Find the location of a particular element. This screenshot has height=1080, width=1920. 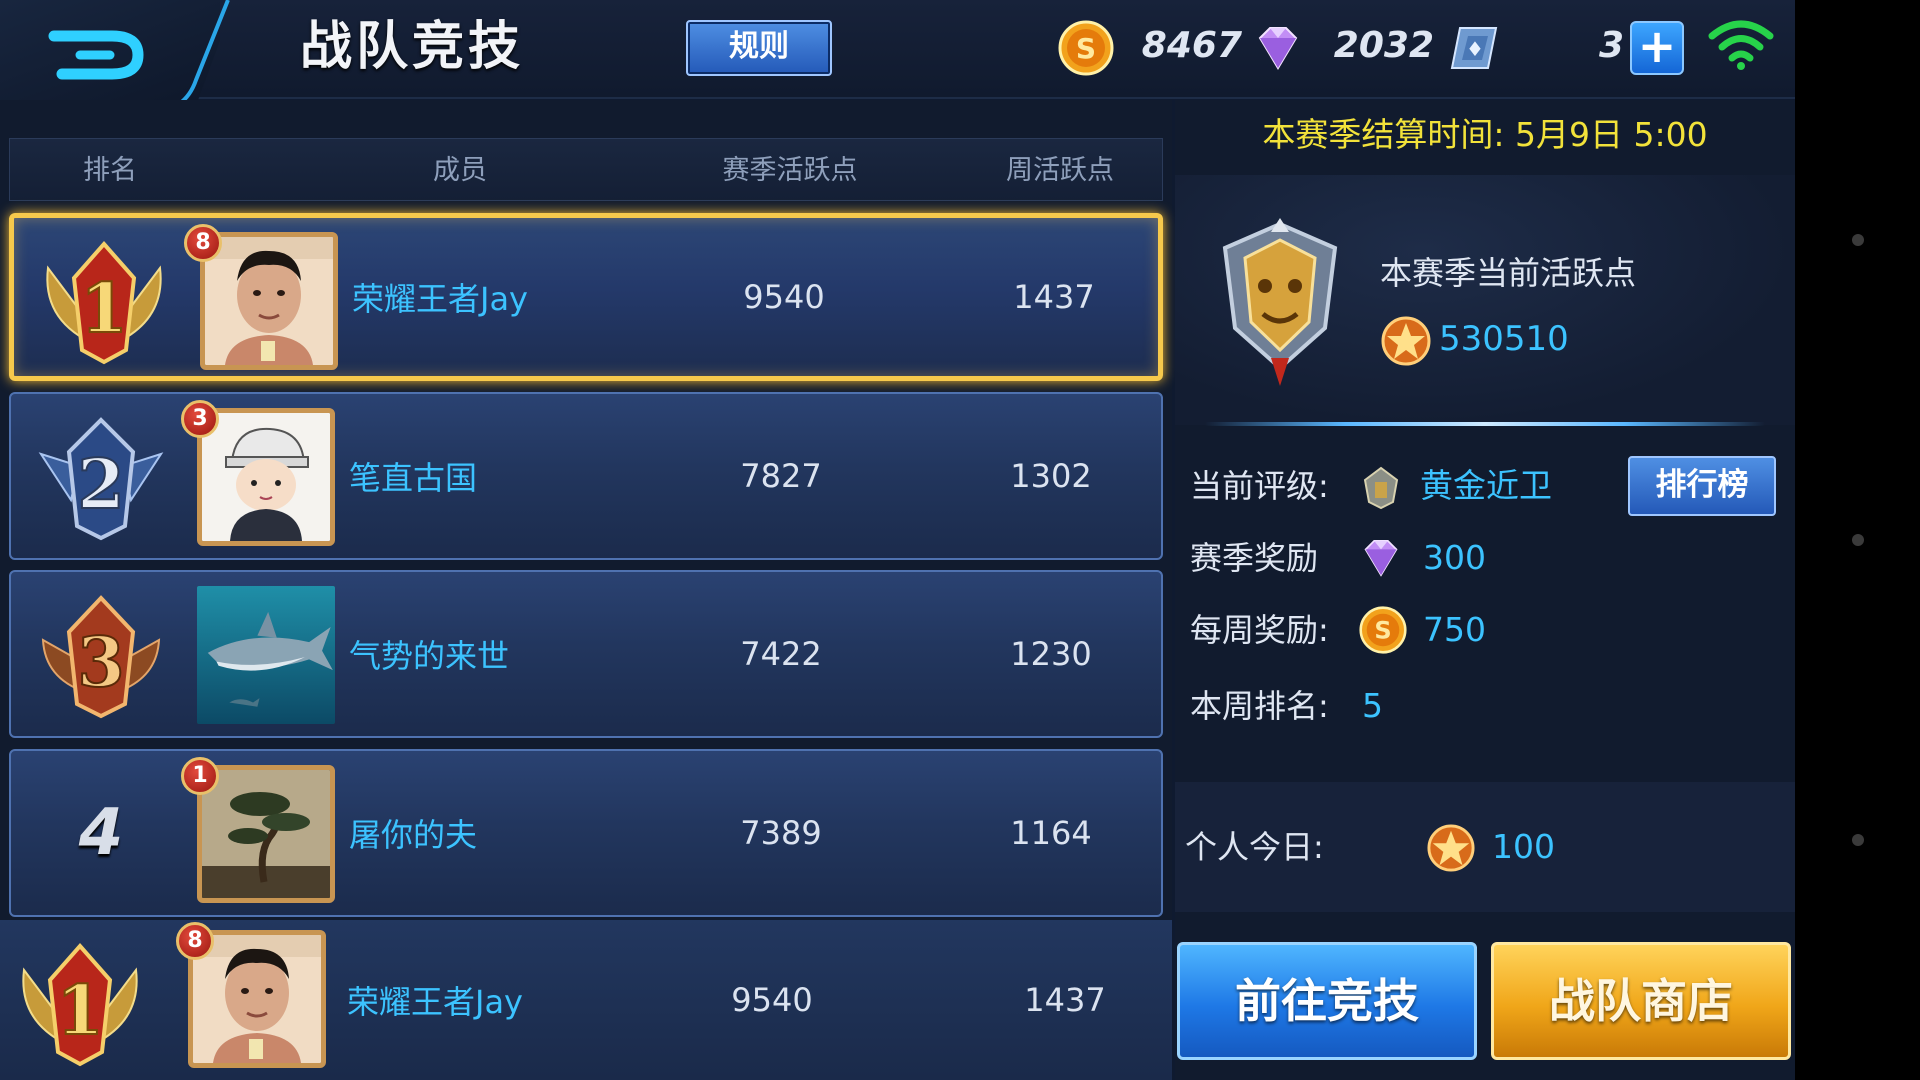

weekly-reward-value: 750 is located at coordinates (1454, 629).